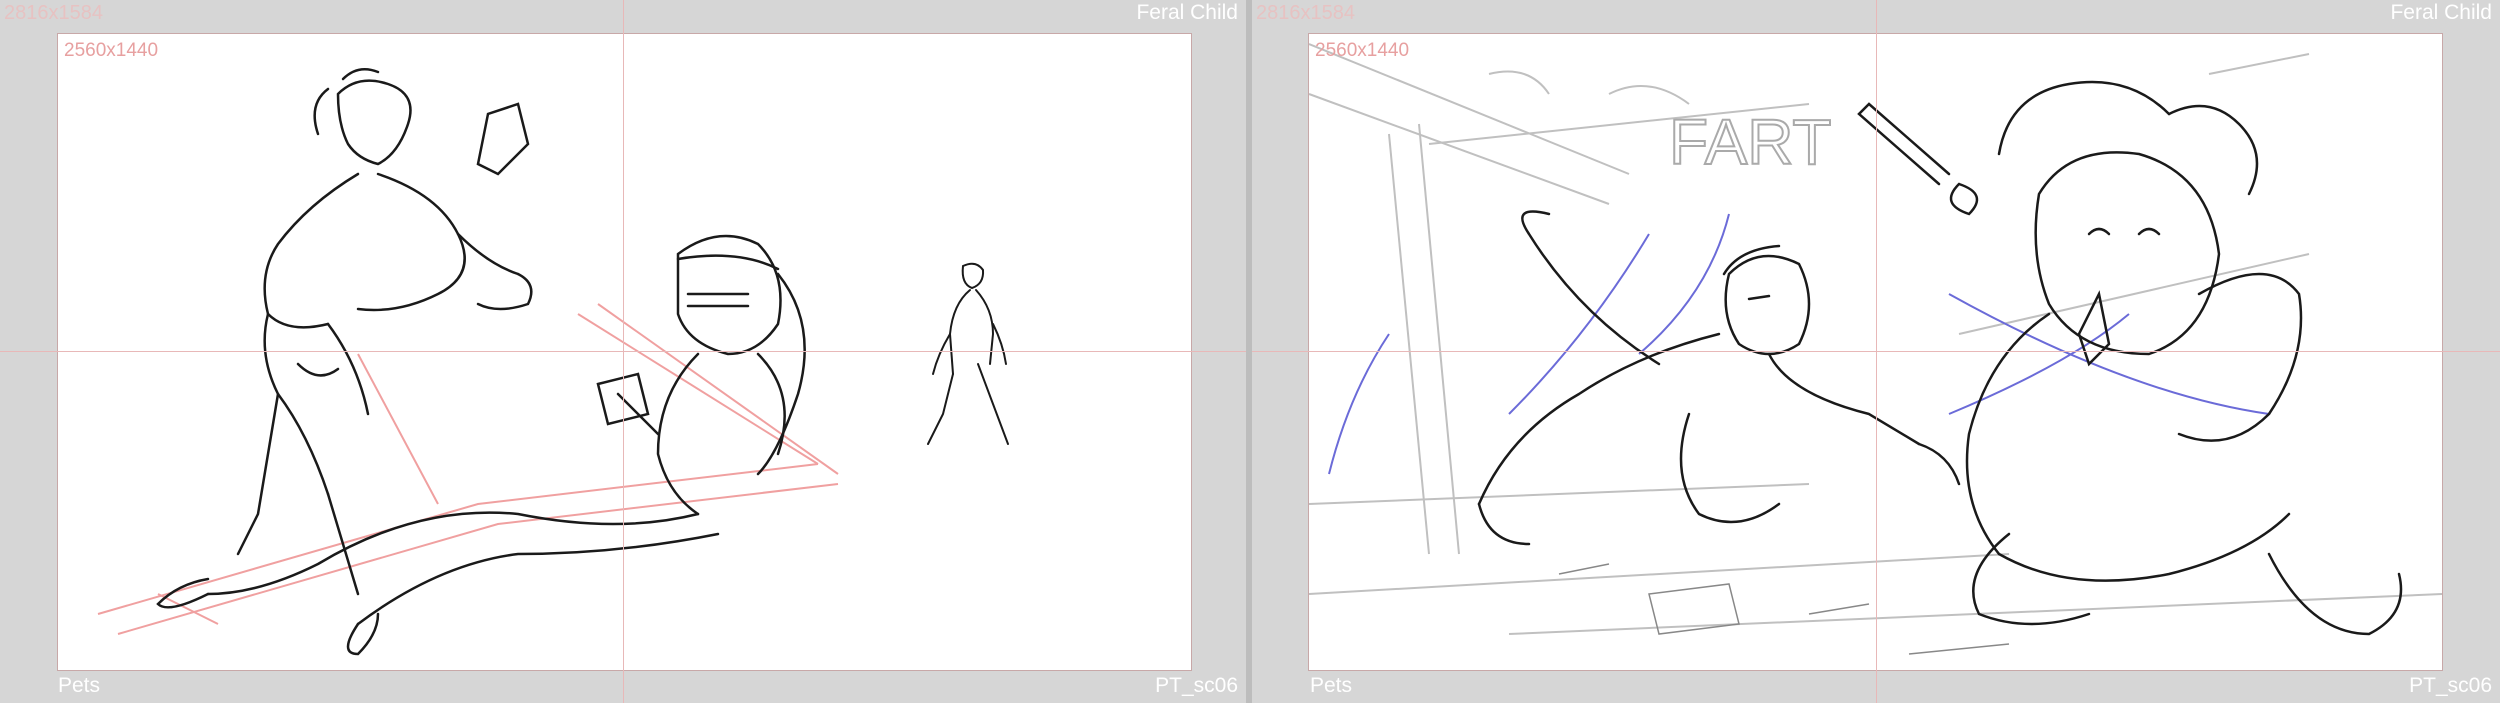  What do you see at coordinates (968, 353) in the screenshot?
I see `walking-figure` at bounding box center [968, 353].